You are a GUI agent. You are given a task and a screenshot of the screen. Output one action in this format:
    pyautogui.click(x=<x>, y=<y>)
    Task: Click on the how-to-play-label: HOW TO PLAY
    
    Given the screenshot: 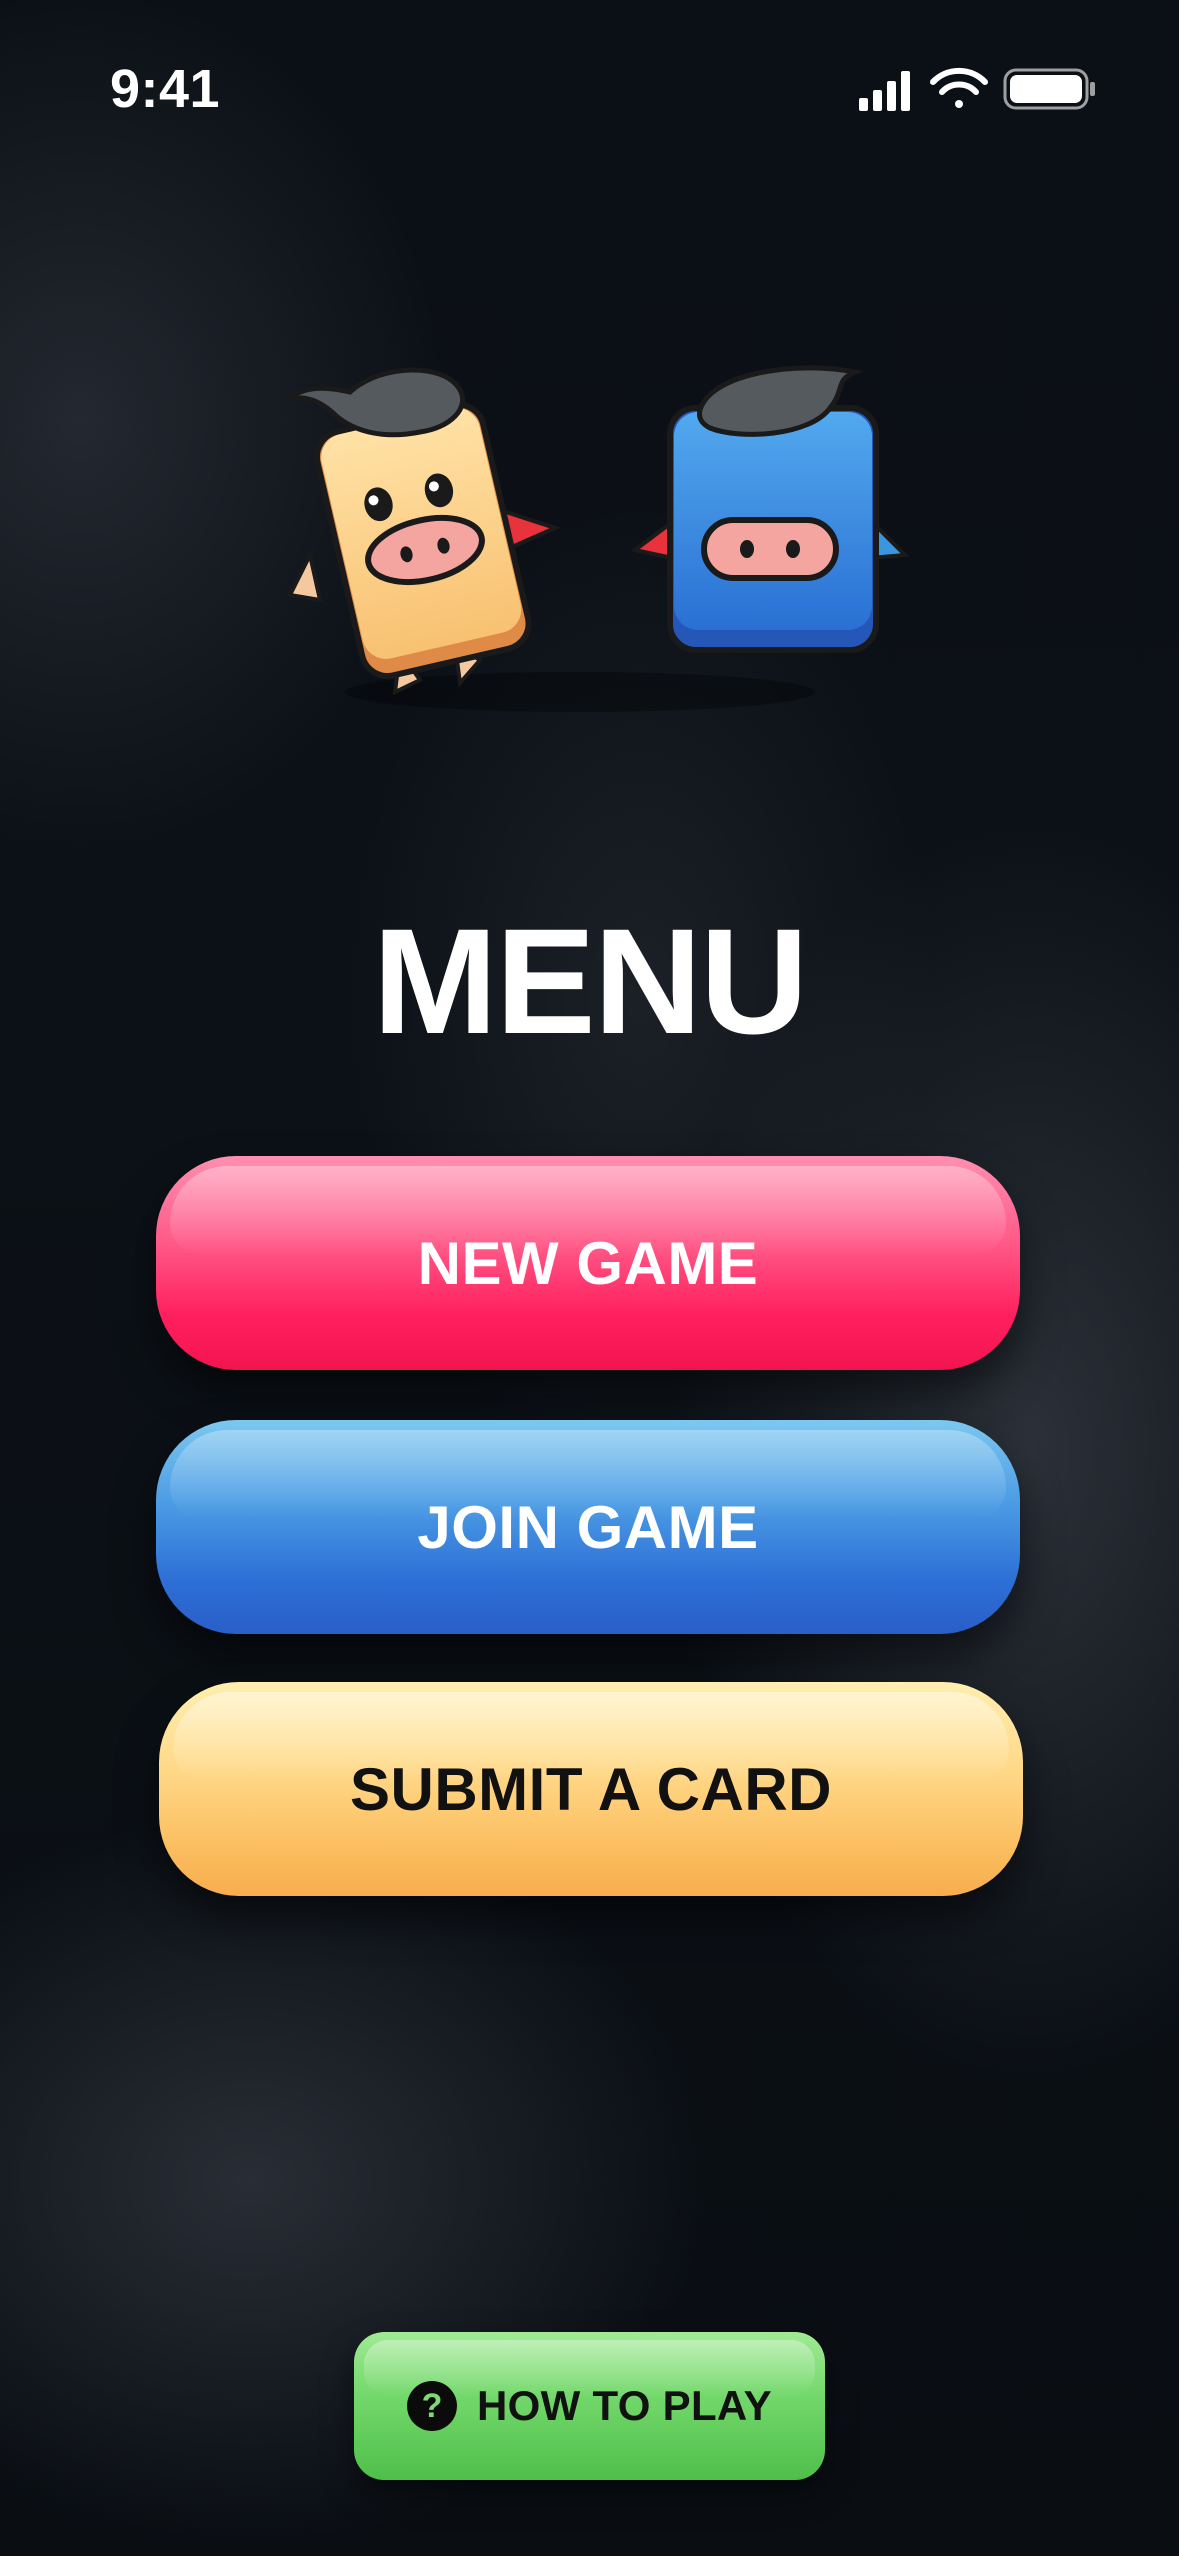 What is the action you would take?
    pyautogui.click(x=624, y=2405)
    